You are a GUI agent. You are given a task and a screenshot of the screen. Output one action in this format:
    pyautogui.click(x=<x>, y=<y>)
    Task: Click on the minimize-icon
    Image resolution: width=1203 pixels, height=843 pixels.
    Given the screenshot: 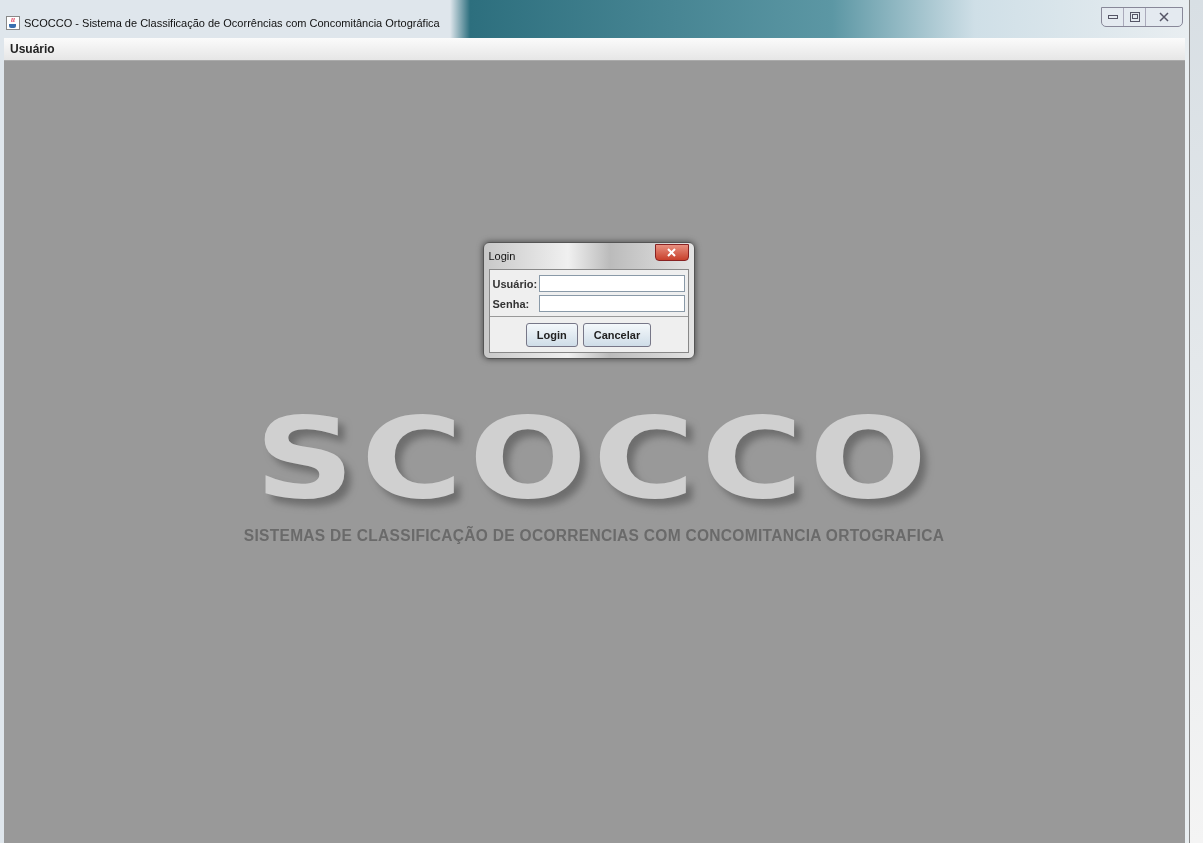 What is the action you would take?
    pyautogui.click(x=1112, y=17)
    